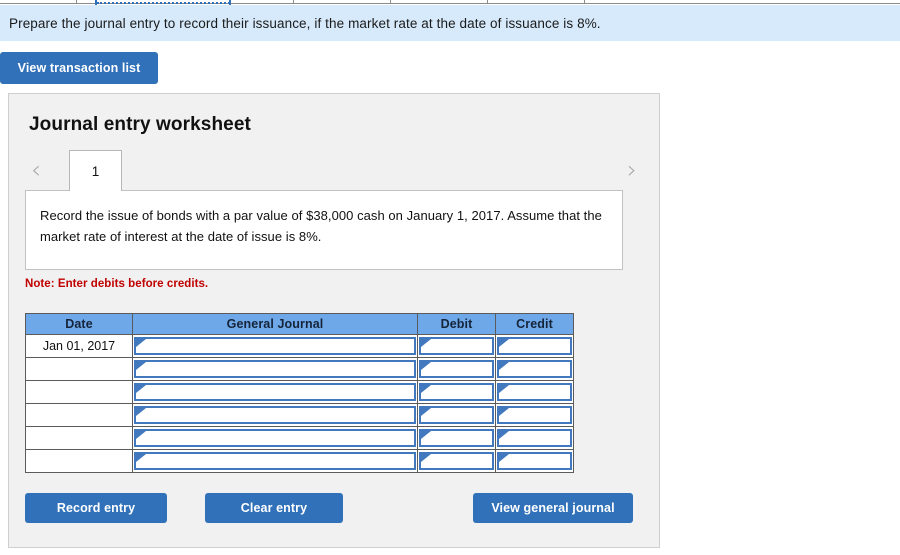 The width and height of the screenshot is (900, 555). I want to click on next-entry-chevron-icon: ›, so click(632, 170).